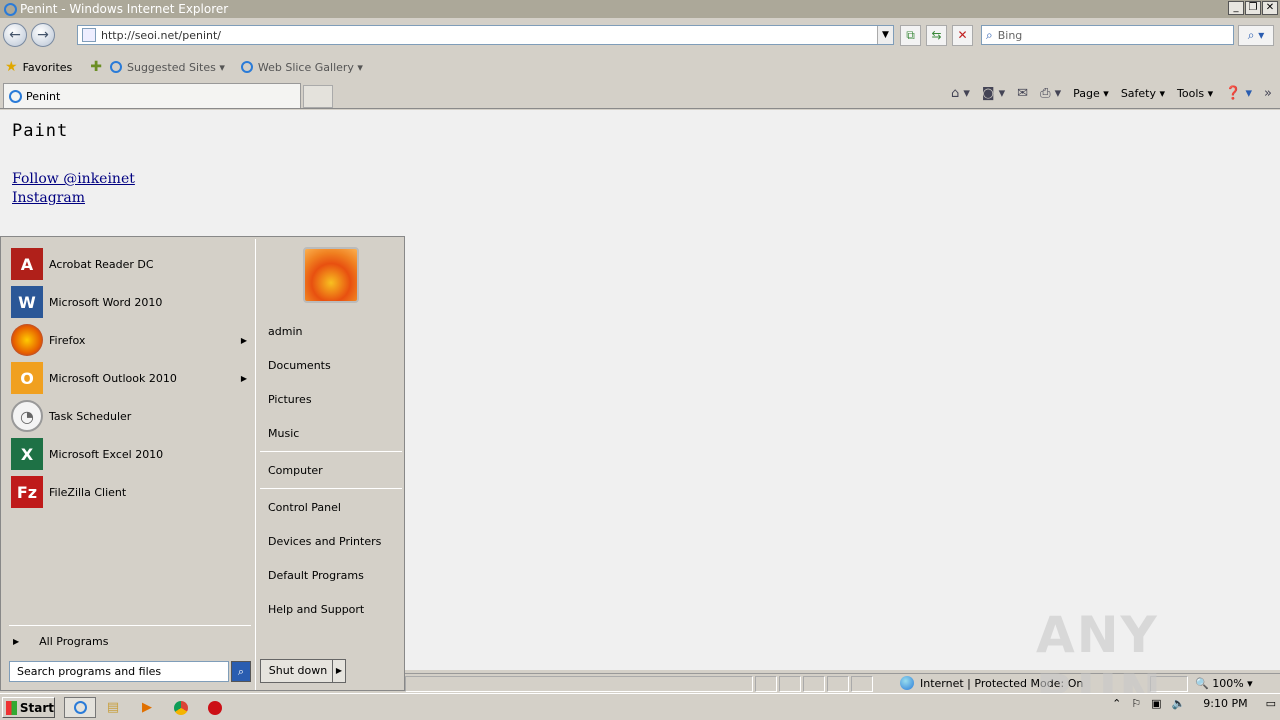  What do you see at coordinates (283, 433) in the screenshot?
I see `menu-item-music: Music` at bounding box center [283, 433].